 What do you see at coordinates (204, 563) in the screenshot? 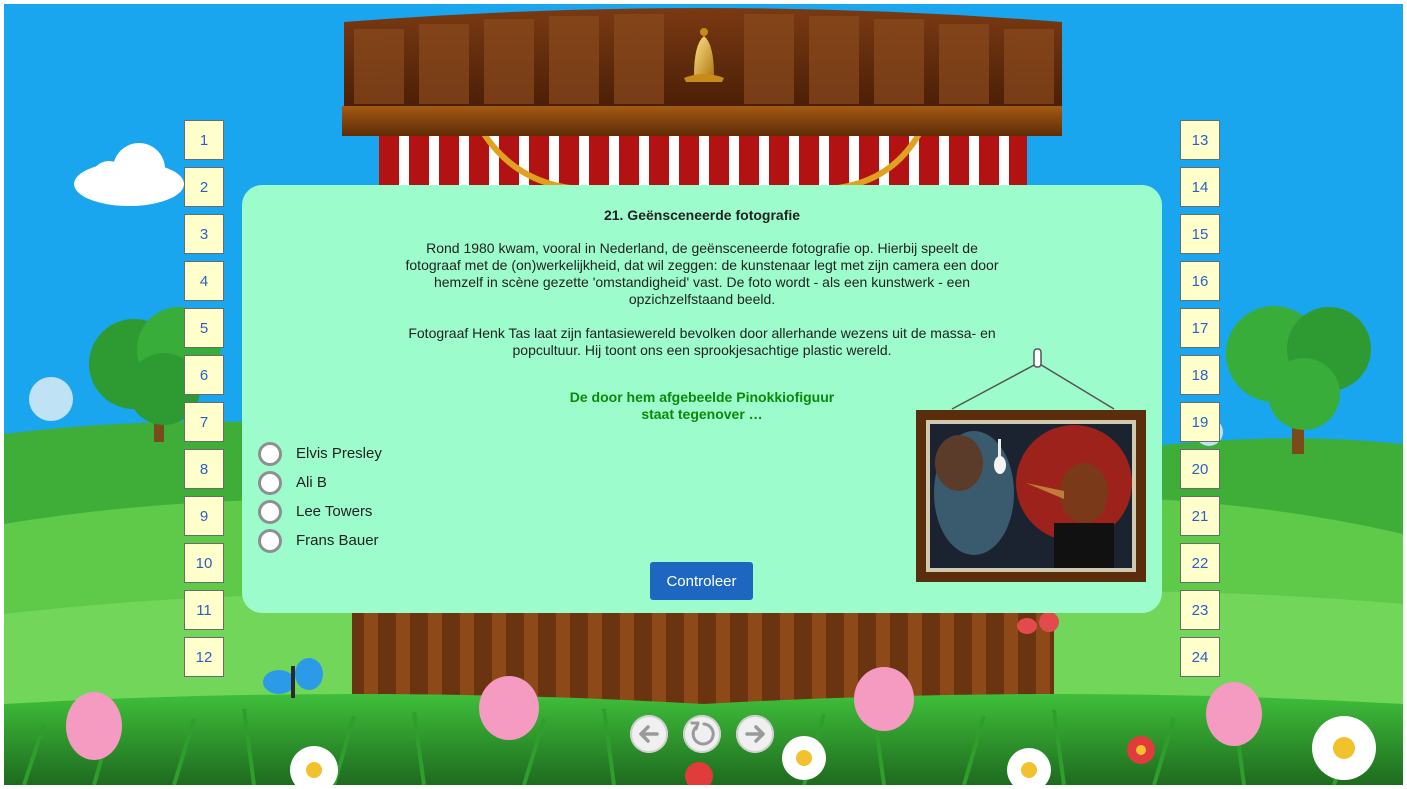
I see `question-number-button: 10` at bounding box center [204, 563].